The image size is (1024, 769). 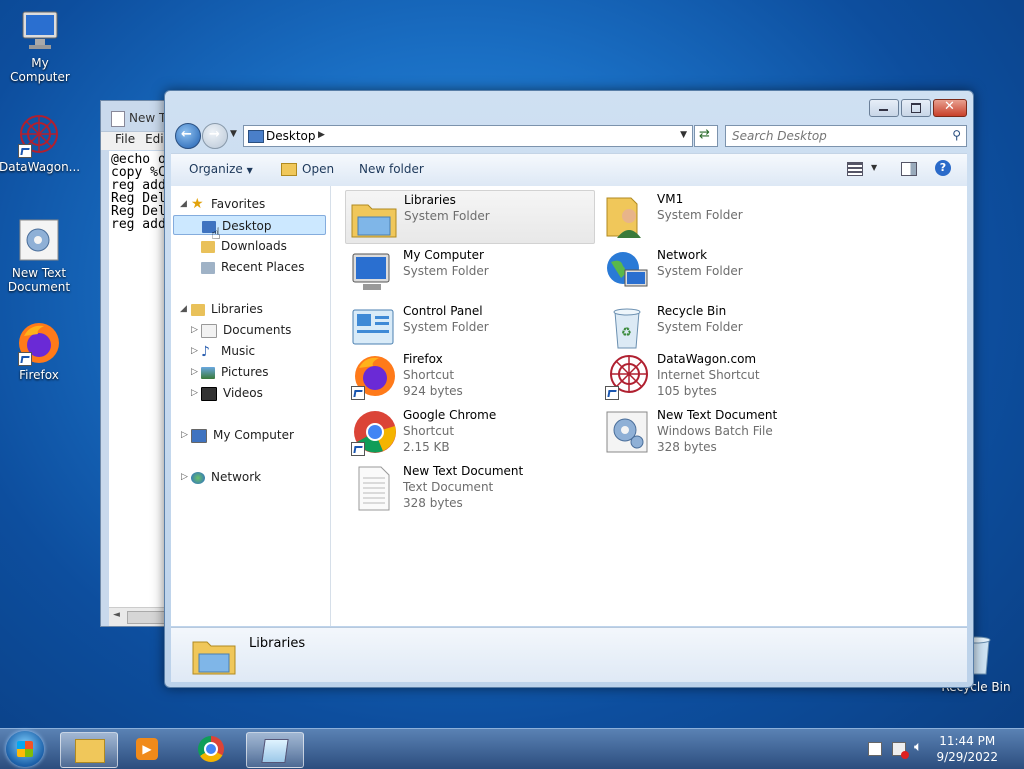 I want to click on notepad-title: New T, so click(x=148, y=118).